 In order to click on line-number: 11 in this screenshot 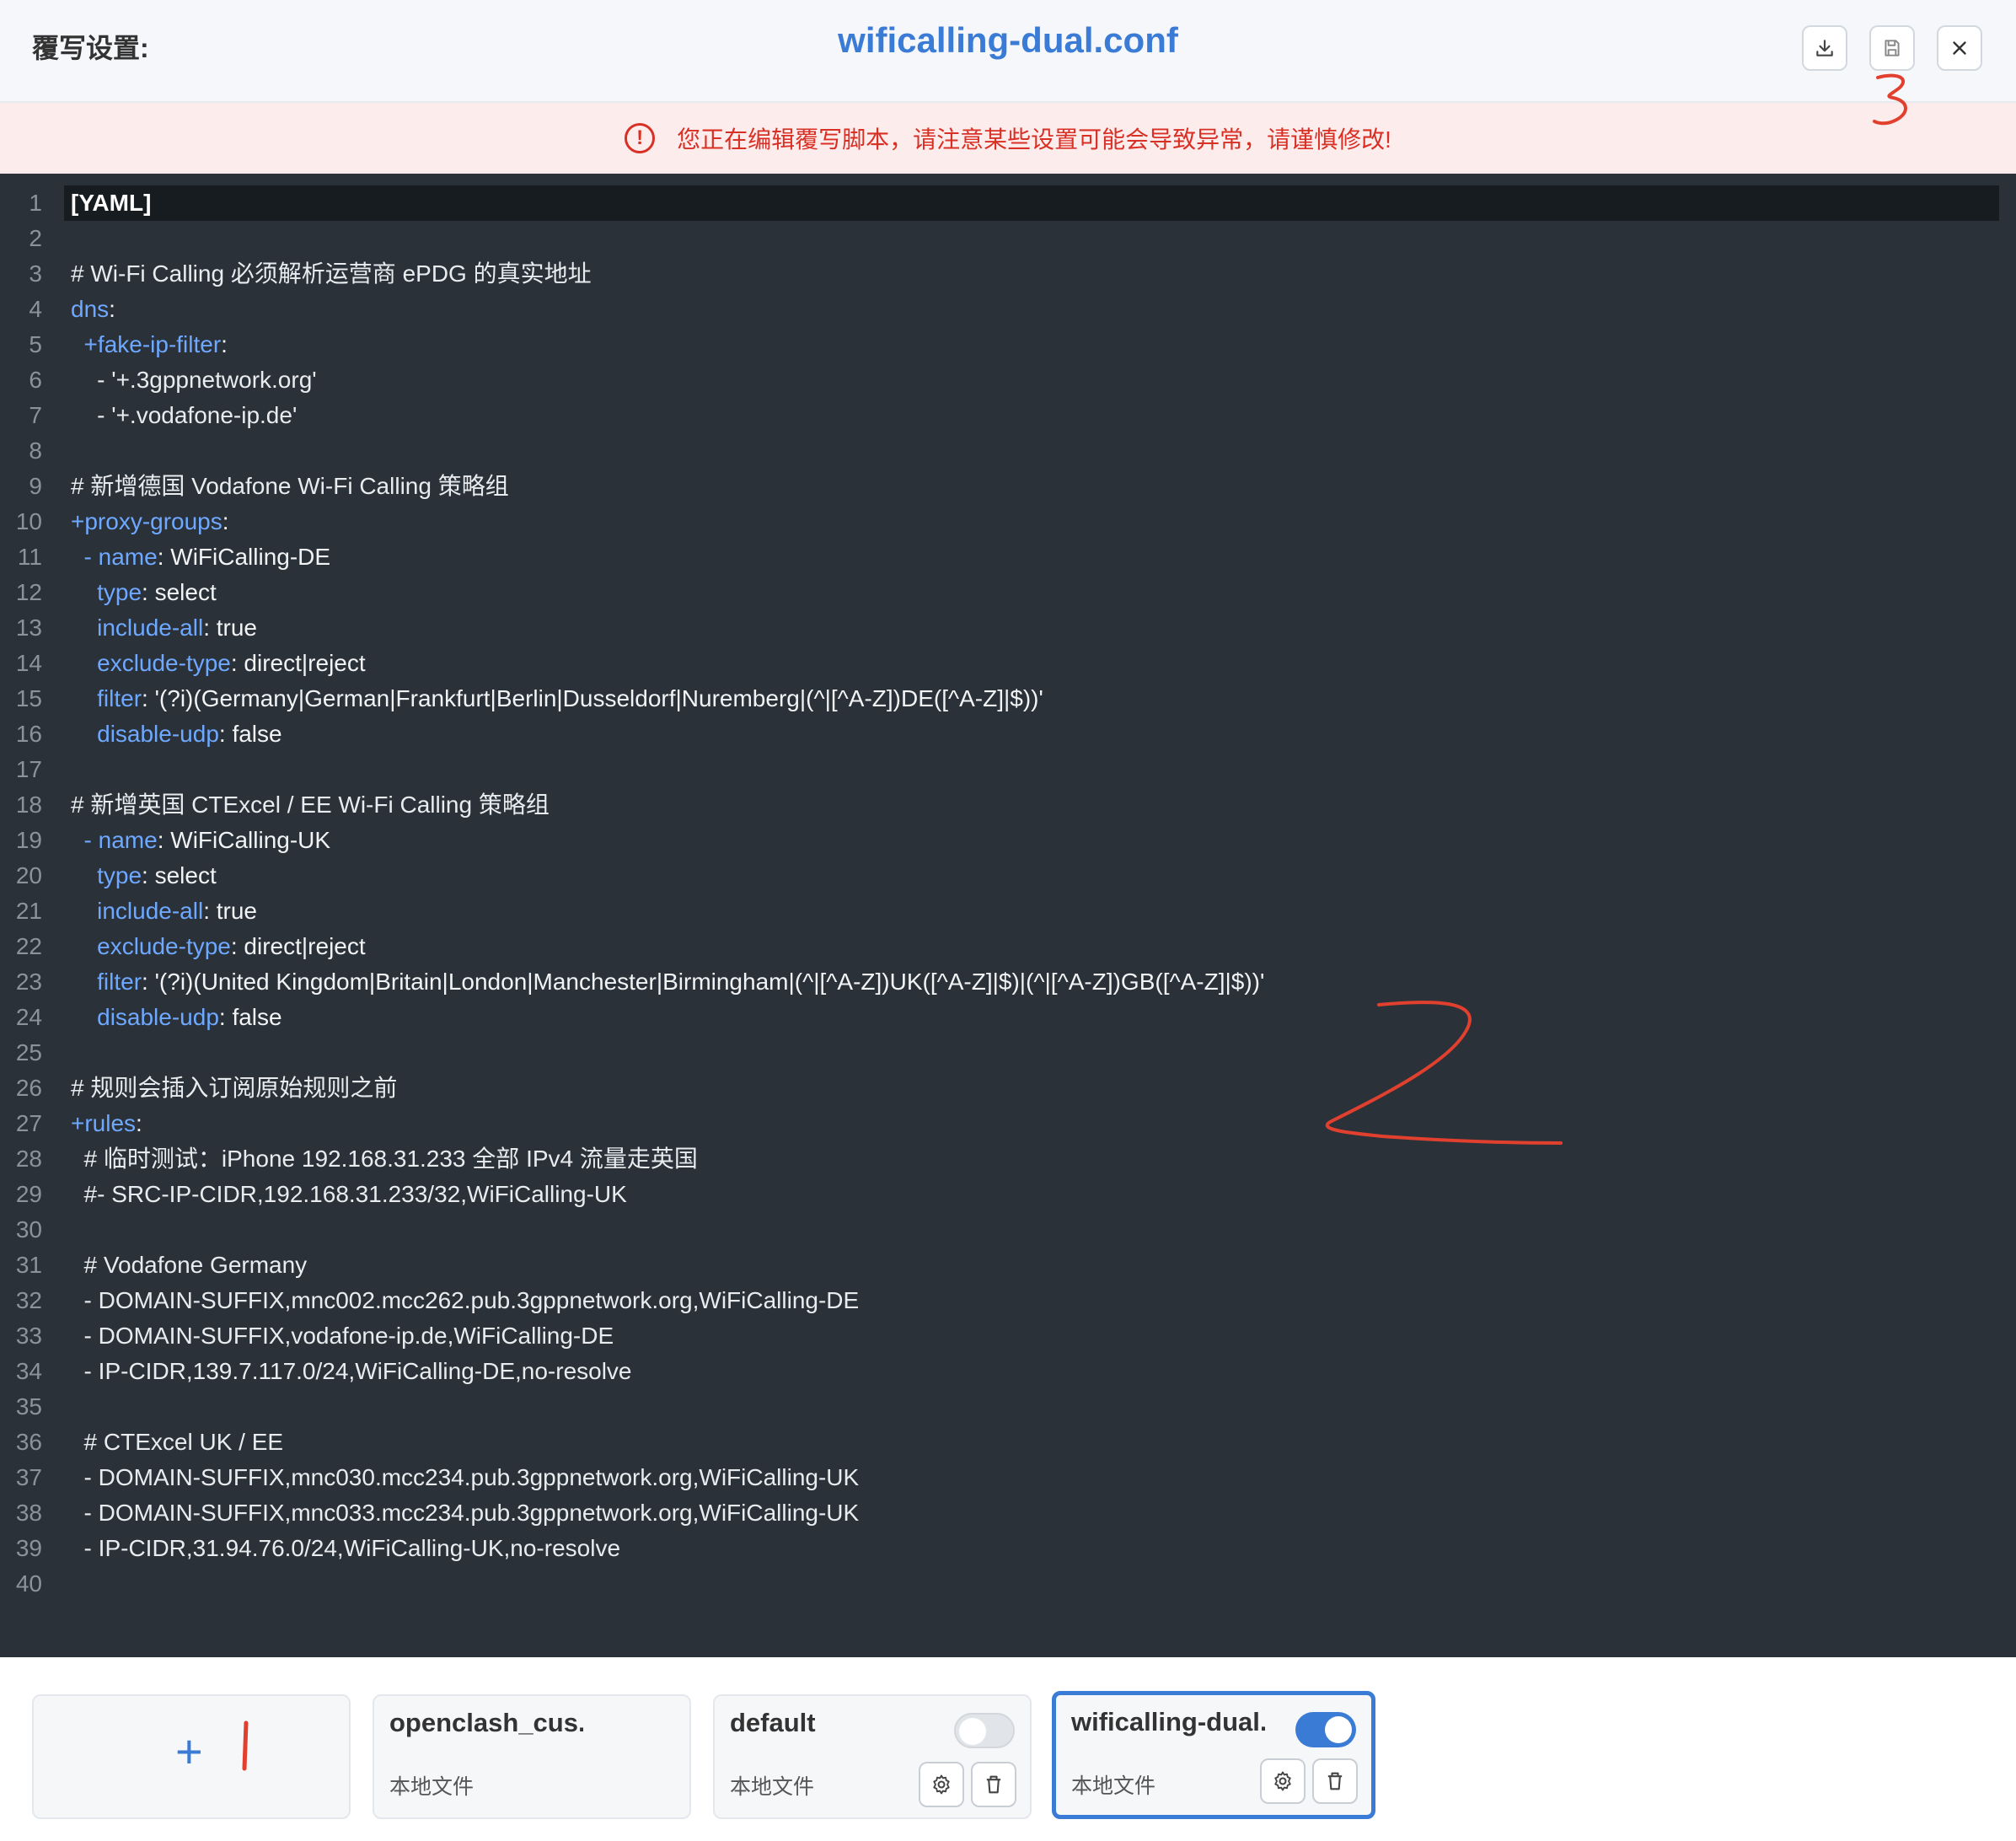, I will do `click(29, 557)`.